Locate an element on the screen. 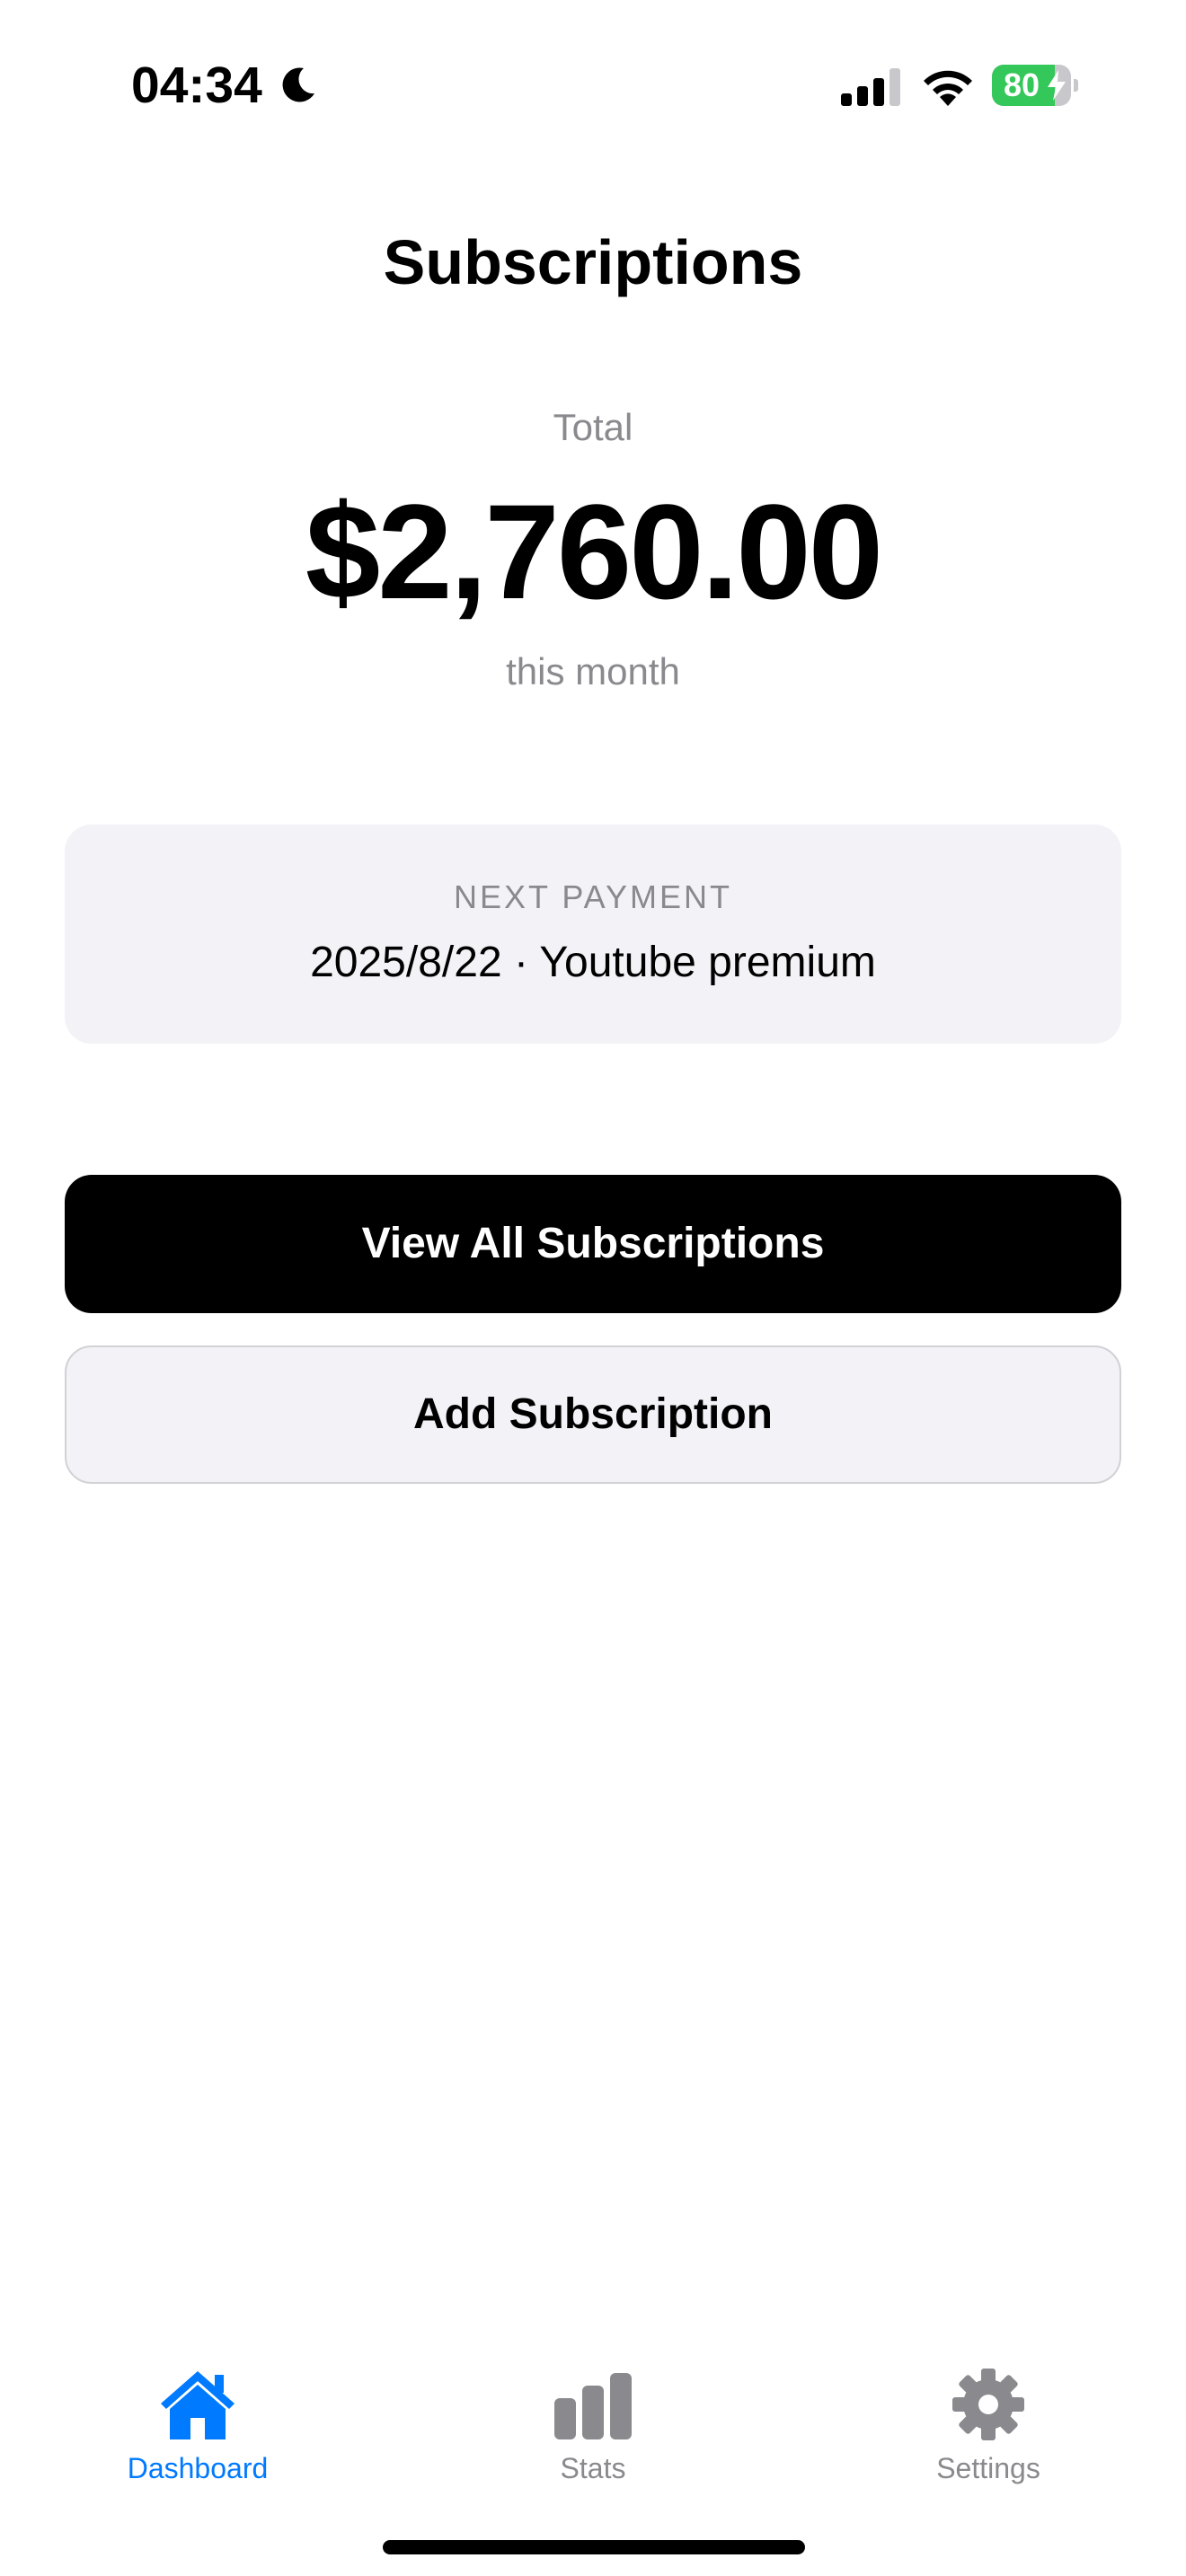  total-period-label: this month is located at coordinates (593, 671).